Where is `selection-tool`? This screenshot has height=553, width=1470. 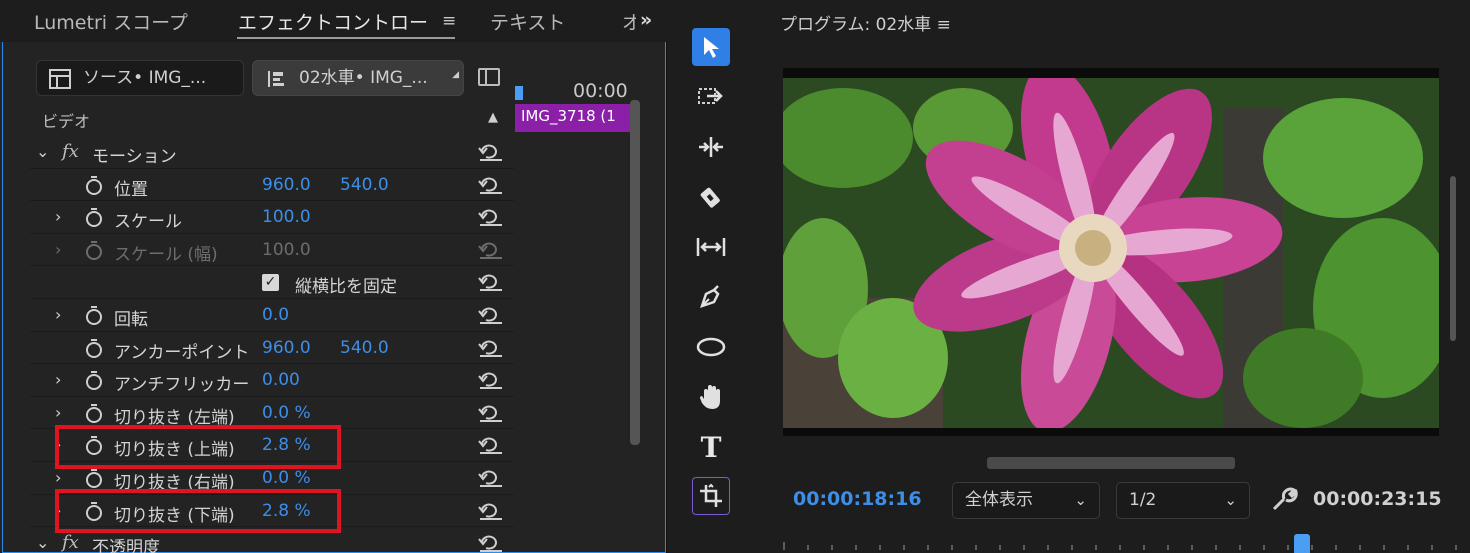
selection-tool is located at coordinates (711, 47).